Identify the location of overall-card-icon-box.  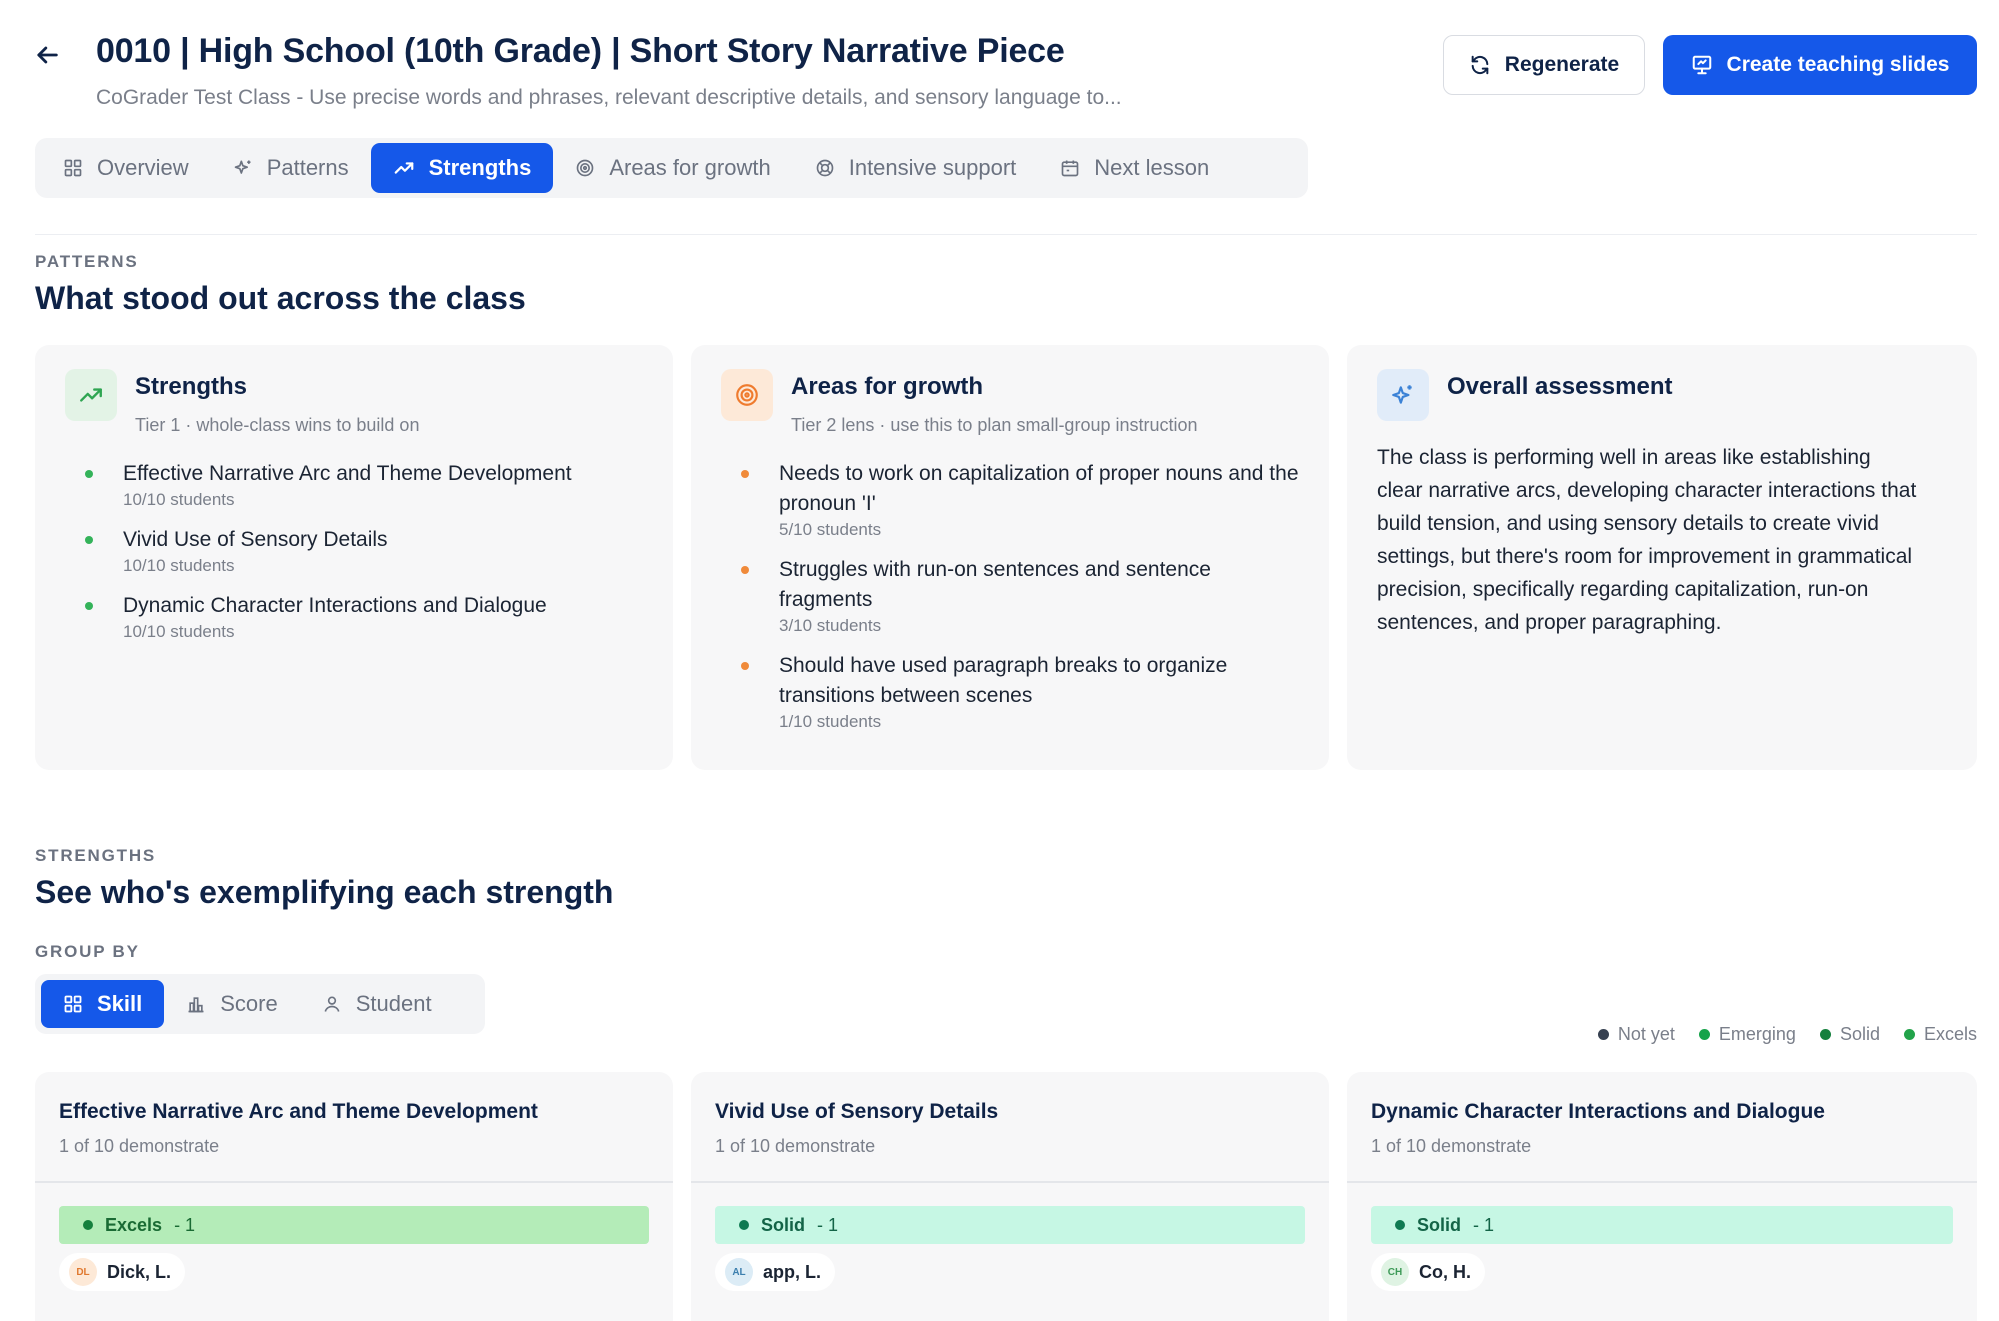
(1403, 395).